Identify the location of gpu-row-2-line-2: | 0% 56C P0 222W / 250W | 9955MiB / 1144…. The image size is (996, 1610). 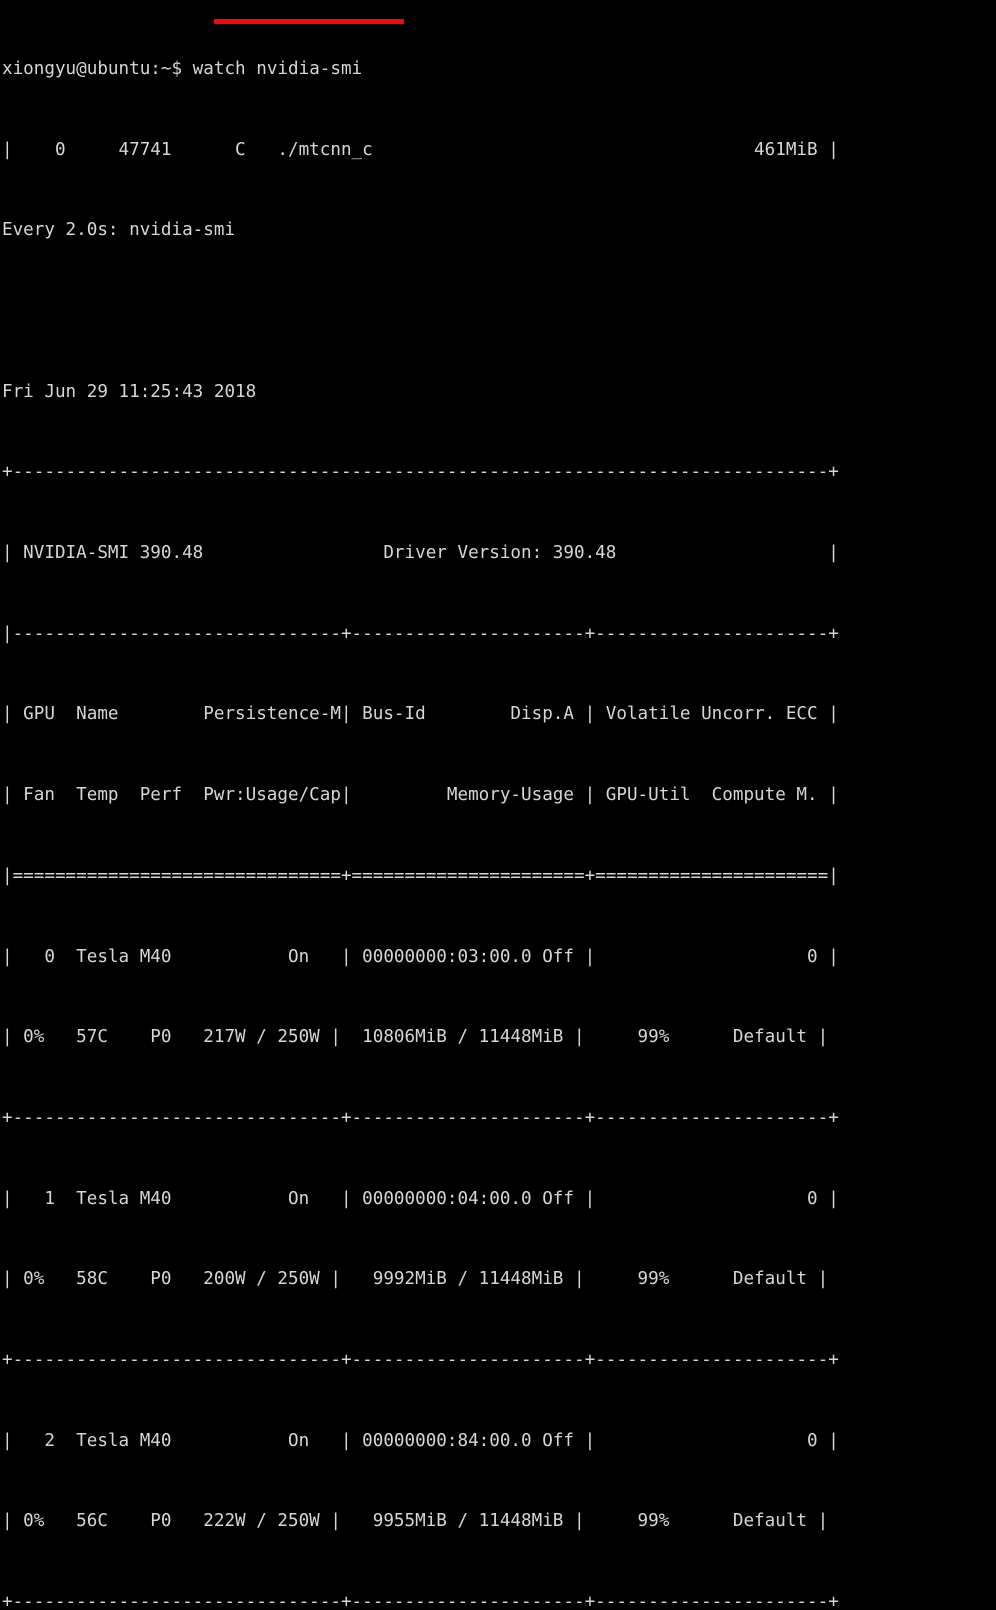
(415, 1521).